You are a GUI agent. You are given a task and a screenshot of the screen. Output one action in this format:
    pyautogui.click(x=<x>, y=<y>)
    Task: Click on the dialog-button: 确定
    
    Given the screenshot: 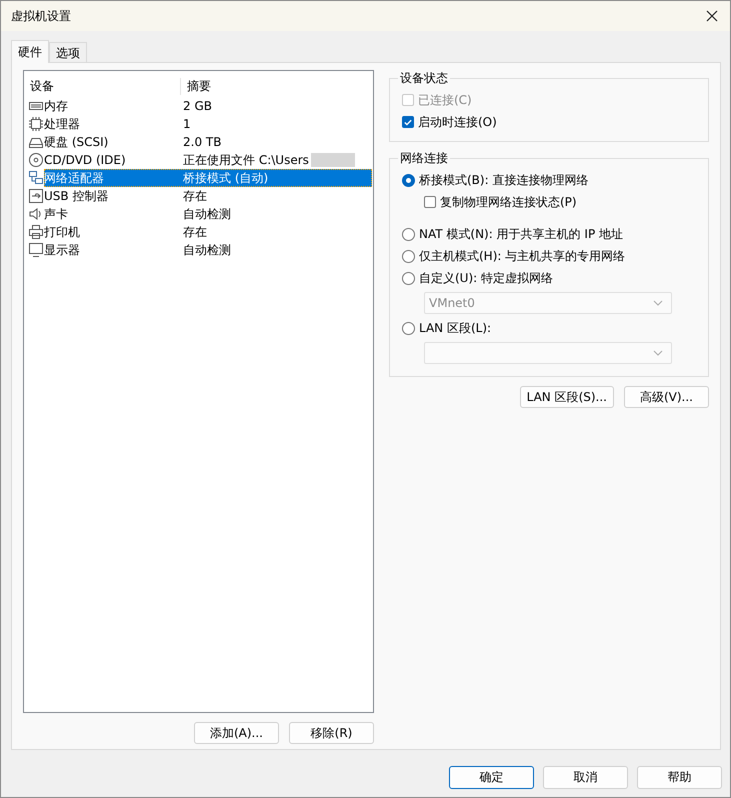 What is the action you would take?
    pyautogui.click(x=491, y=777)
    